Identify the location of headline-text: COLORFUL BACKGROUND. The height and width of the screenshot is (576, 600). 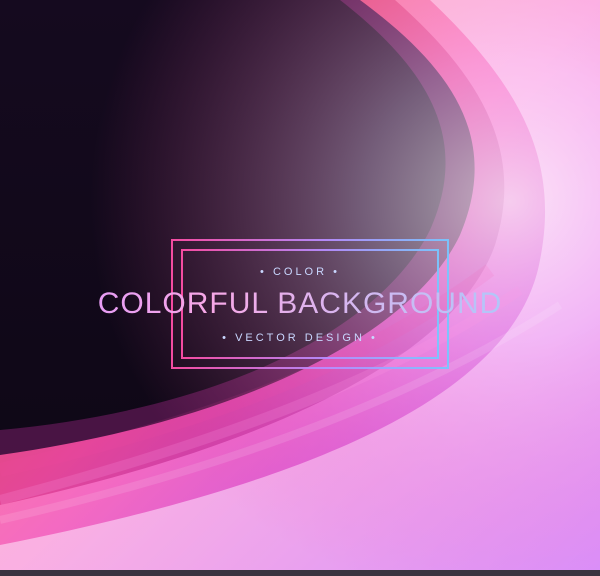
(300, 304).